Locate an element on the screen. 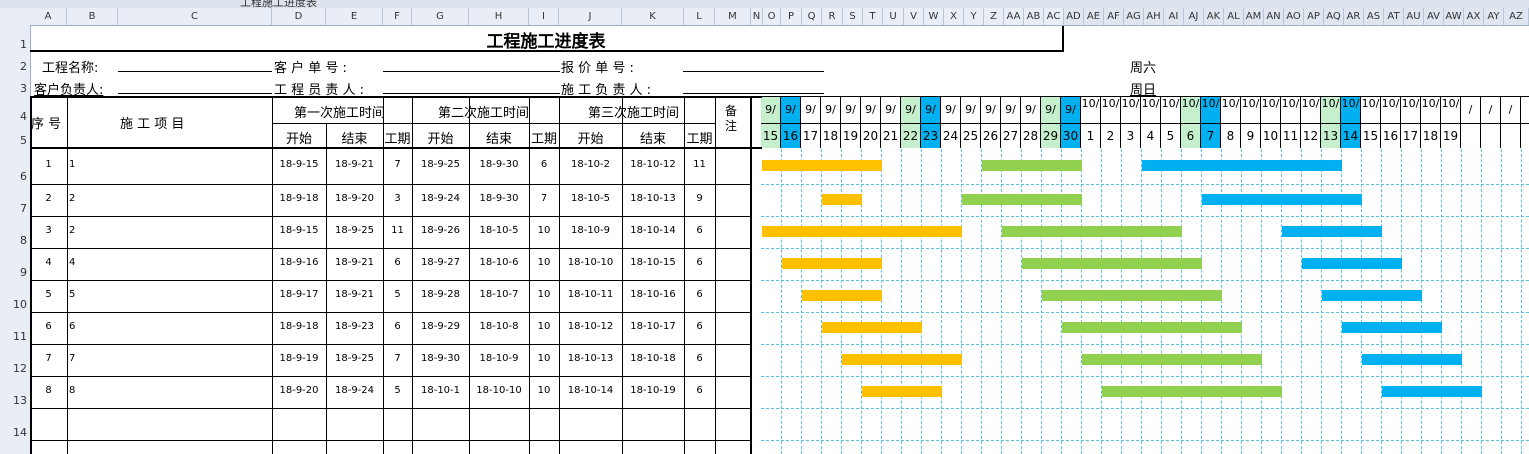 The height and width of the screenshot is (454, 1529). cell-d1-row8: 5 is located at coordinates (397, 390).